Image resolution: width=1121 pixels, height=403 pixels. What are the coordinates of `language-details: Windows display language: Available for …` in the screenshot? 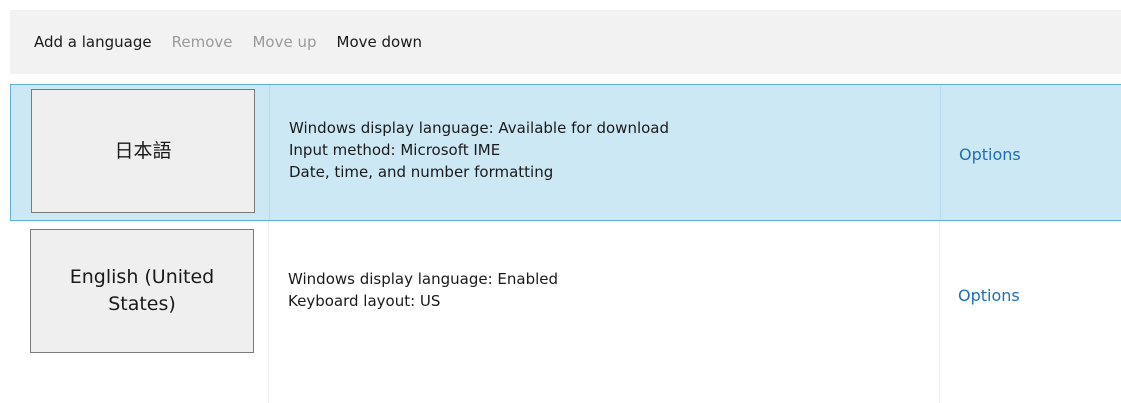 It's located at (479, 150).